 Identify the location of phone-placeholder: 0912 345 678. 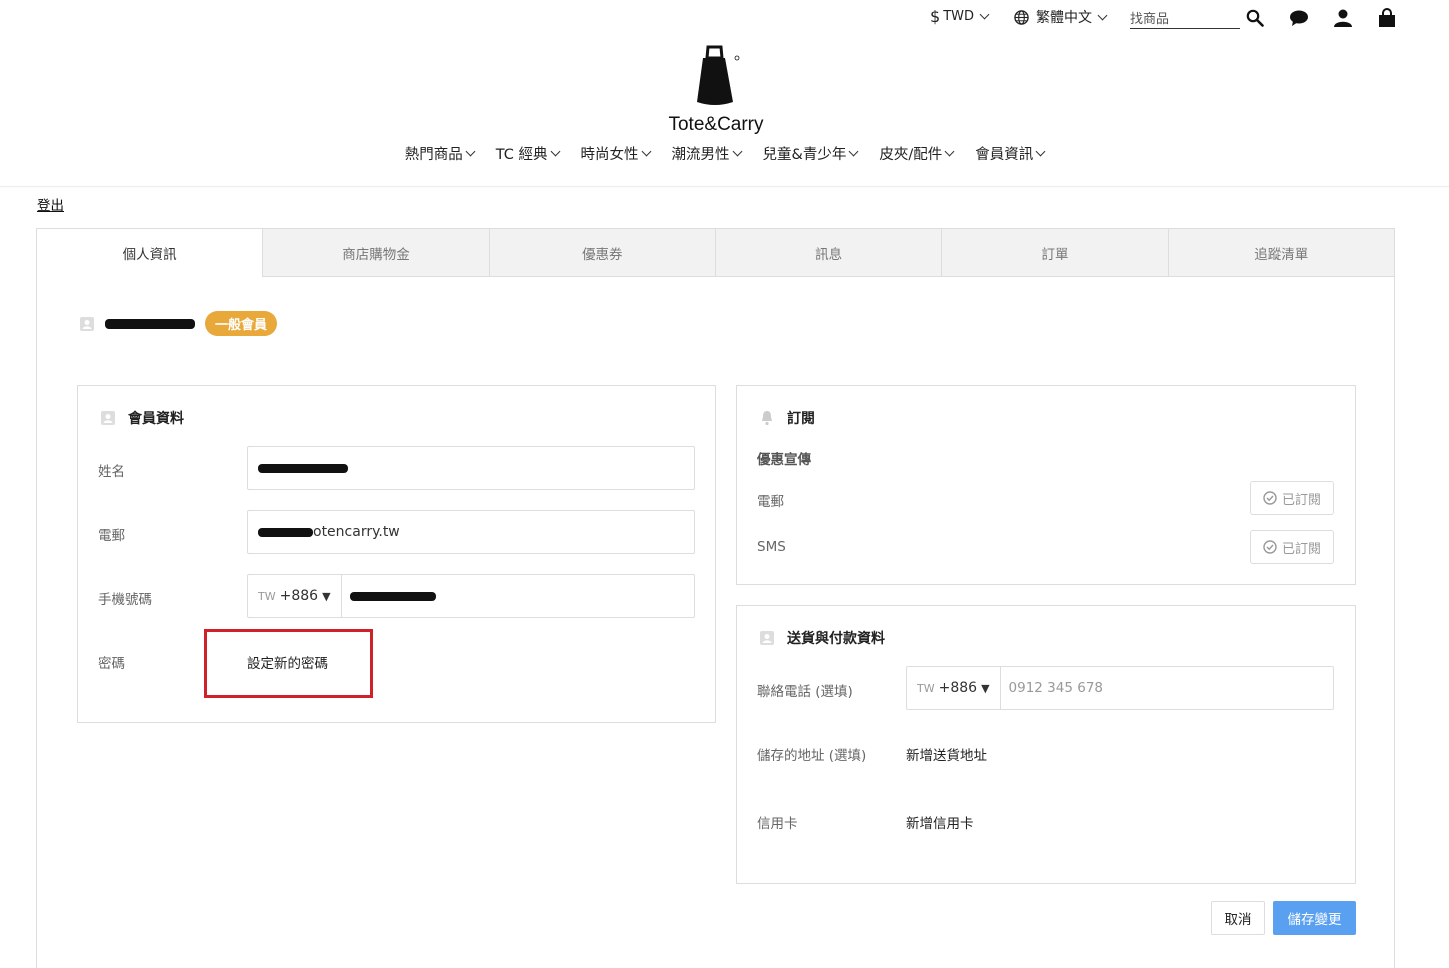
(1056, 688).